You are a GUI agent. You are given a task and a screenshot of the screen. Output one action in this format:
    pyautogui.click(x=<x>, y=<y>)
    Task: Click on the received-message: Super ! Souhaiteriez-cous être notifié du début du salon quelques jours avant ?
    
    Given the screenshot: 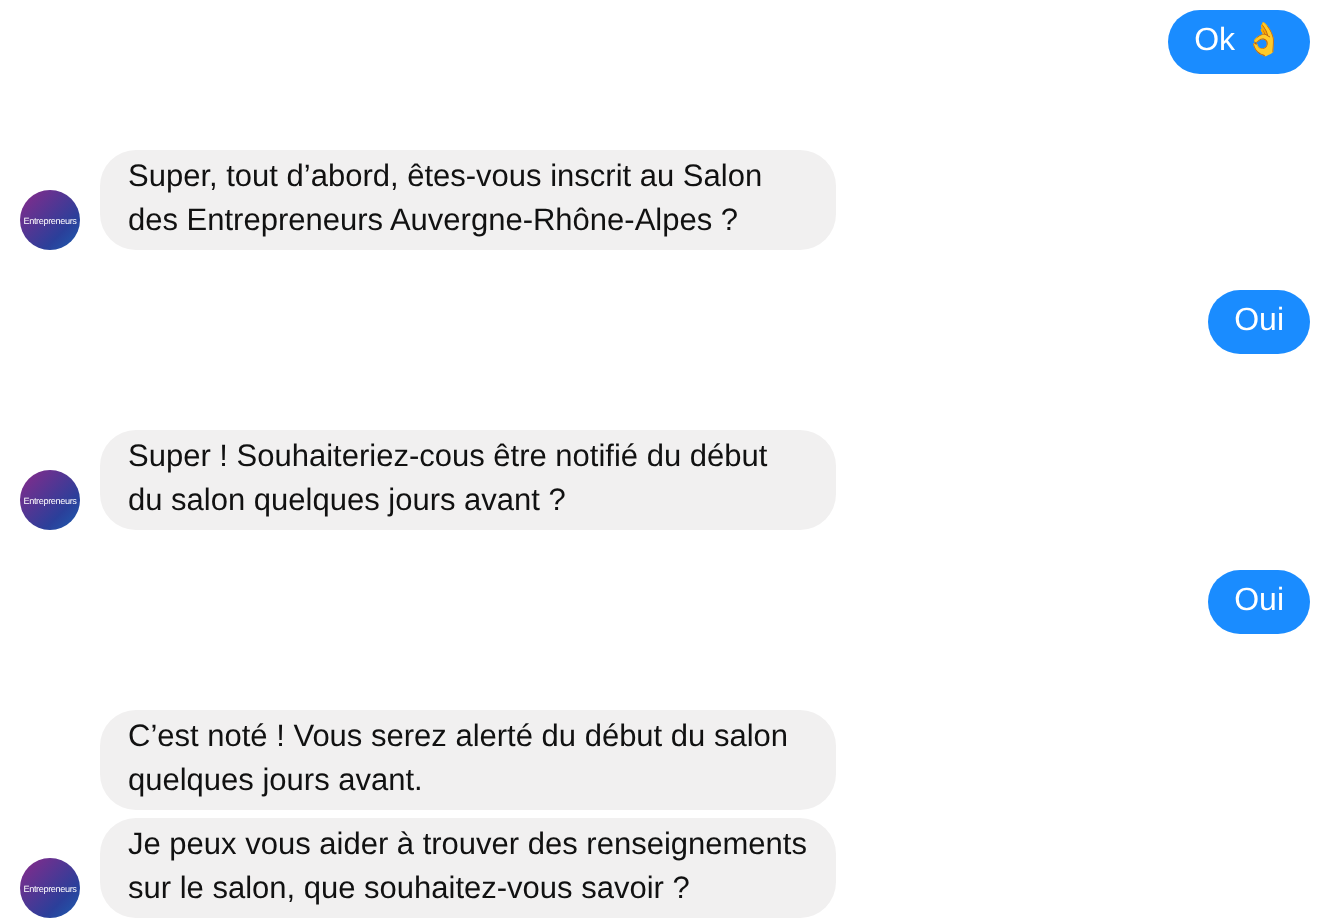 What is the action you would take?
    pyautogui.click(x=468, y=480)
    